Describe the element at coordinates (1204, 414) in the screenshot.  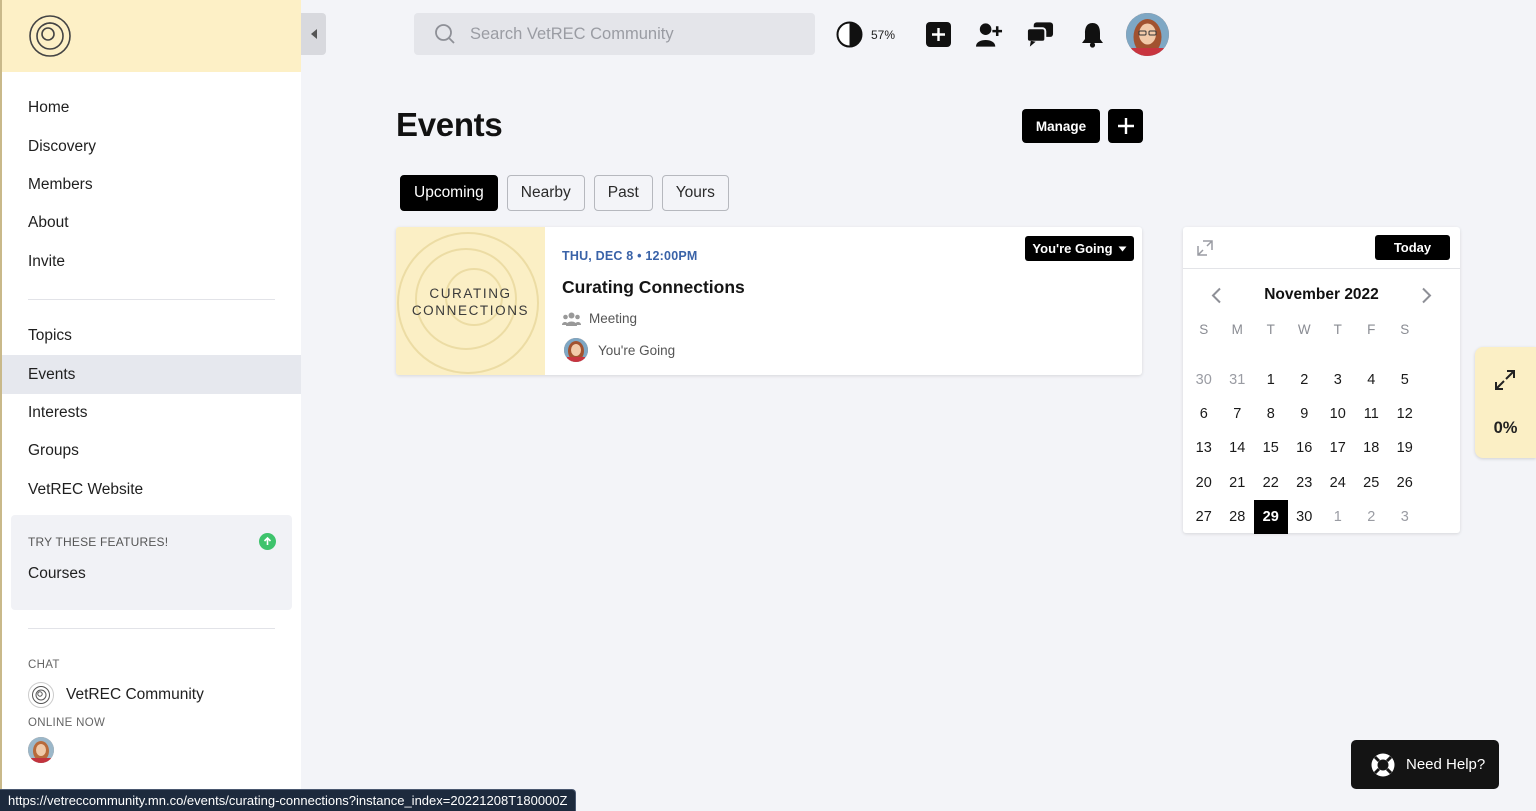
I see `calendar-day: 6` at that location.